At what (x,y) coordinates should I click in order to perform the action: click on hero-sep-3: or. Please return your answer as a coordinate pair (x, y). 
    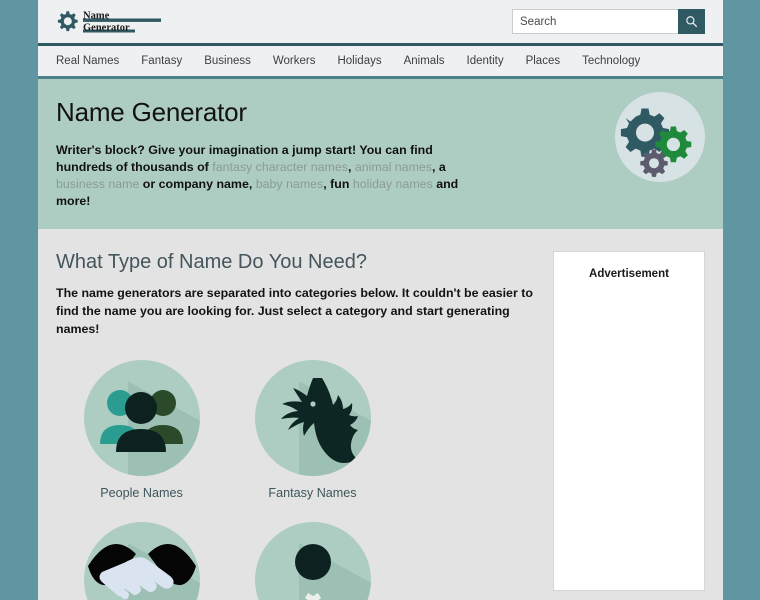
    Looking at the image, I should click on (149, 184).